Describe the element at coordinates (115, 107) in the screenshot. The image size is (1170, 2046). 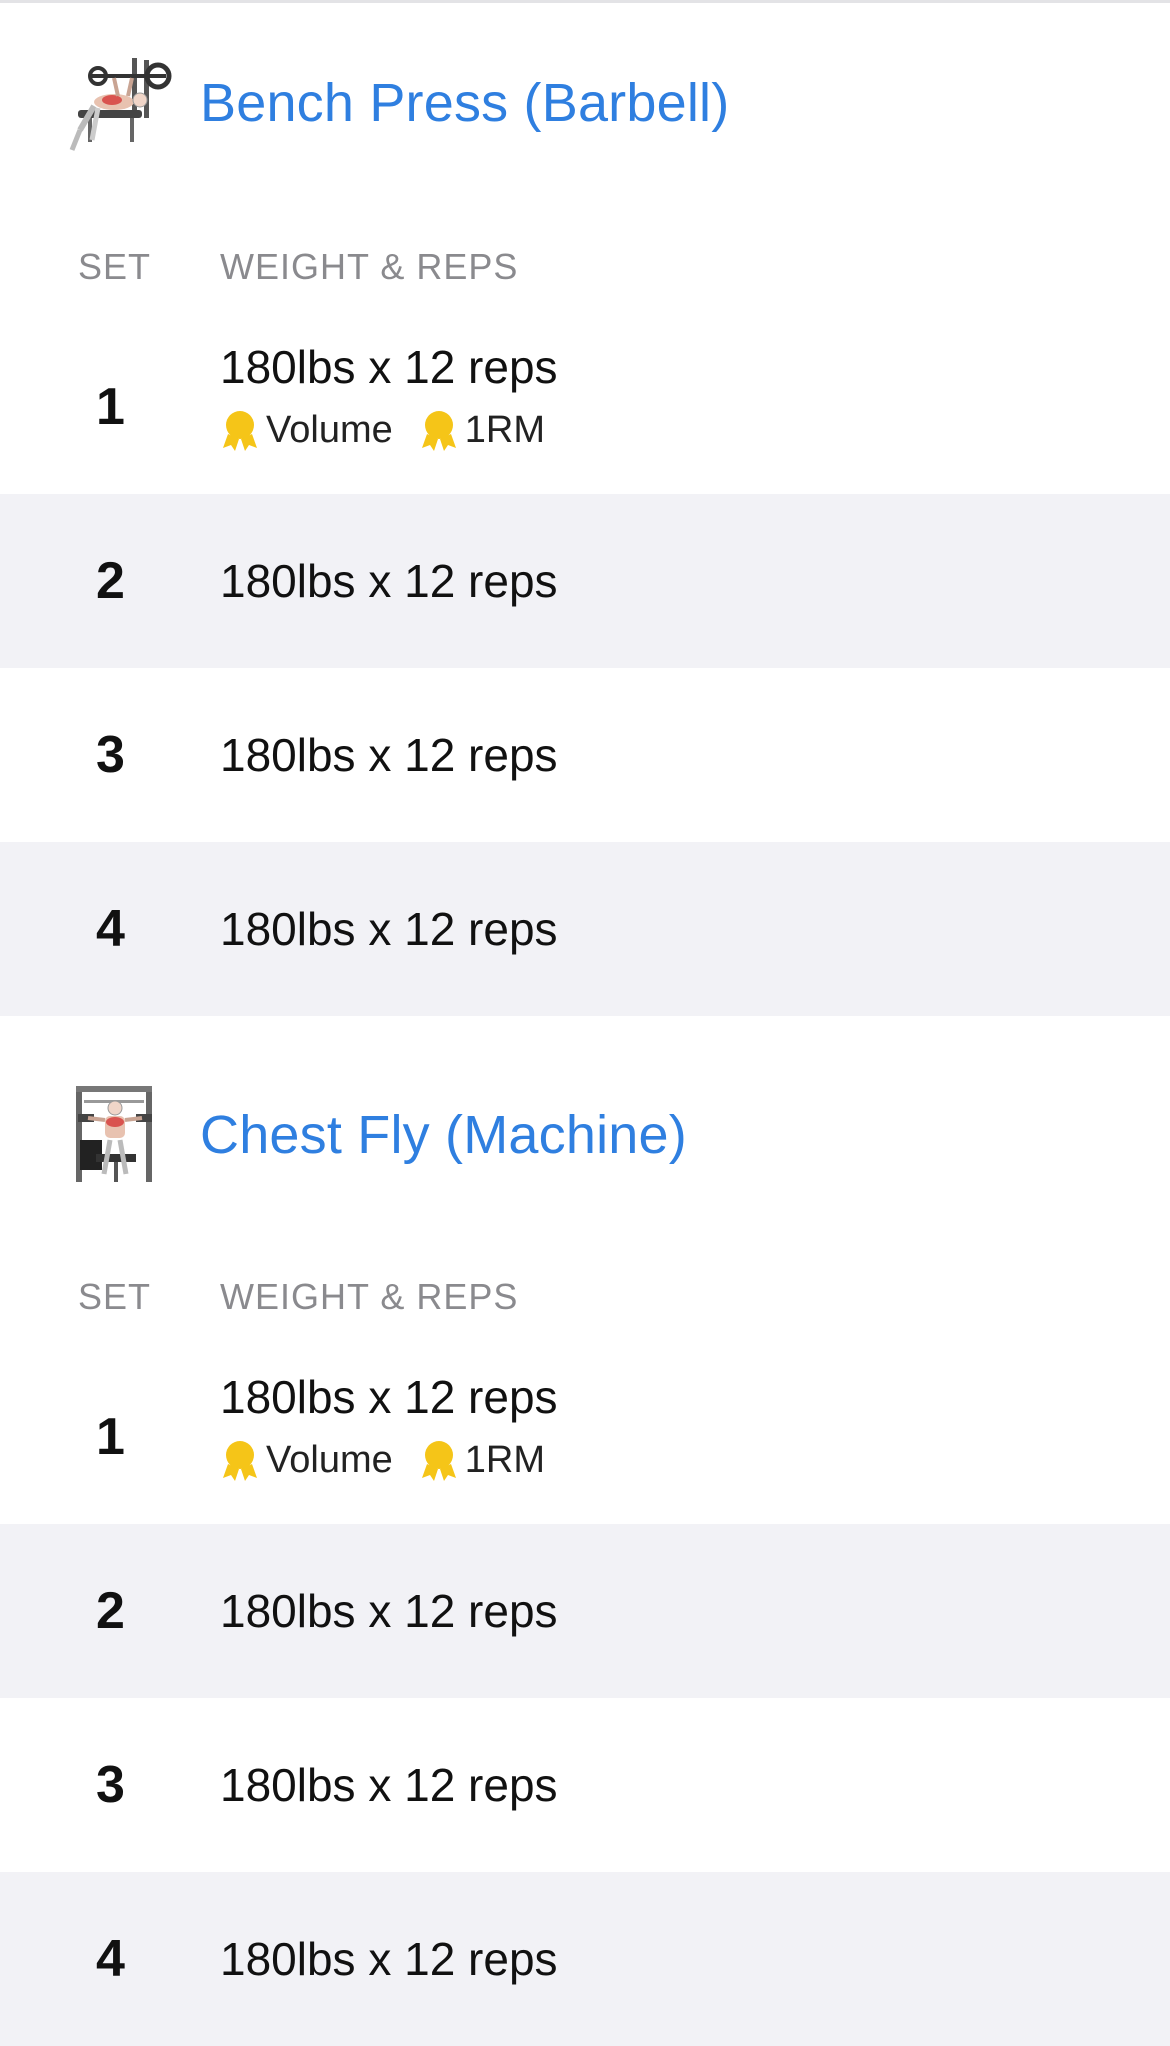
I see `bench-press-icon` at that location.